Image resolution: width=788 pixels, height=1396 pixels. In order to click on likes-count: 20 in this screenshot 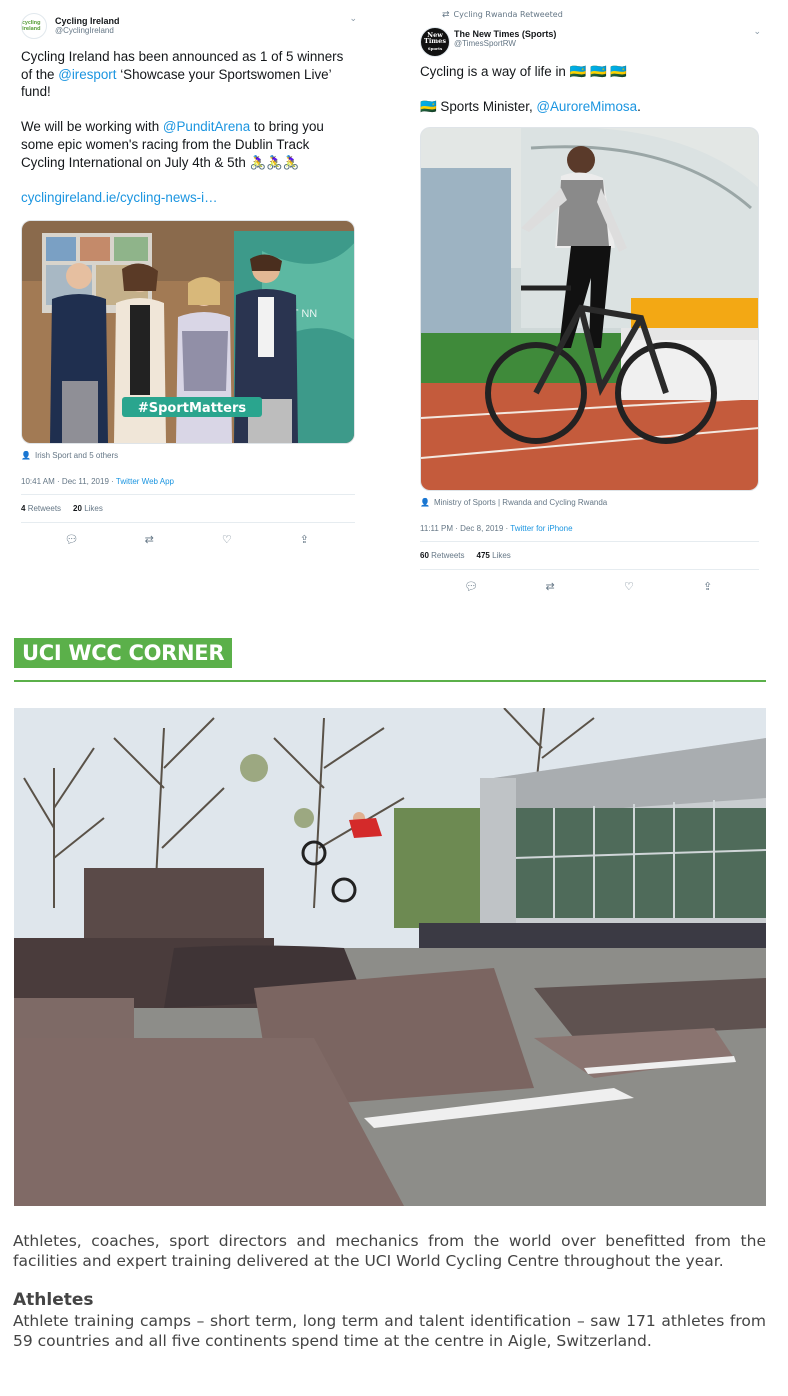, I will do `click(77, 508)`.